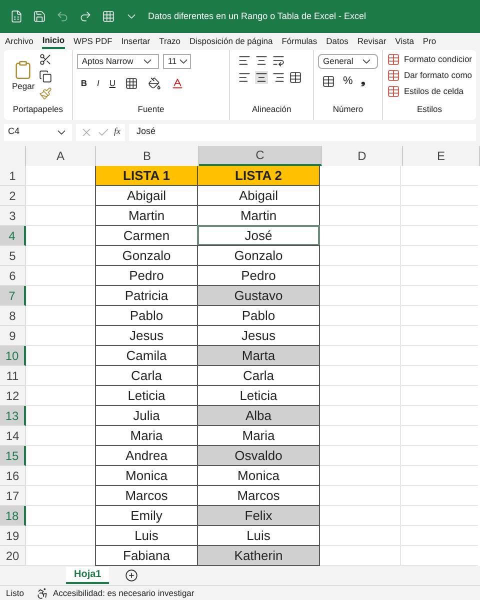 This screenshot has height=600, width=480. Describe the element at coordinates (430, 109) in the screenshot. I see `group-label: Estilos` at that location.